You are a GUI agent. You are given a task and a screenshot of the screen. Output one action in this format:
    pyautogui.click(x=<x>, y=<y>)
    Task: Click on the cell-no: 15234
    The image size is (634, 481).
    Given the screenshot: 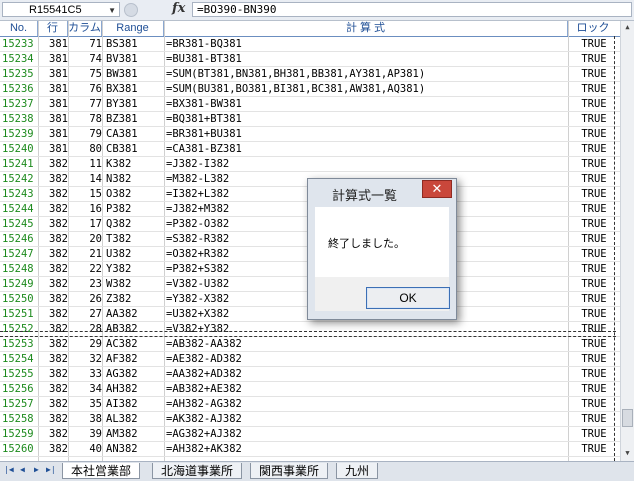 What is the action you would take?
    pyautogui.click(x=21, y=59)
    